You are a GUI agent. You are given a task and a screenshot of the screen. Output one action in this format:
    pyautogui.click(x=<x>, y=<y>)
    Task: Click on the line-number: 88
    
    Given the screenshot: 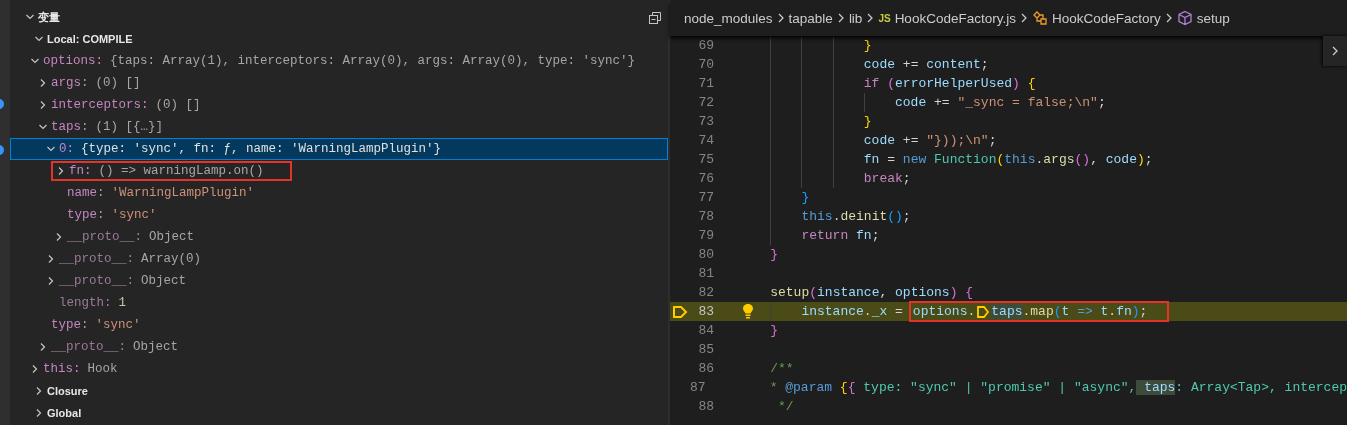 What is the action you would take?
    pyautogui.click(x=705, y=406)
    